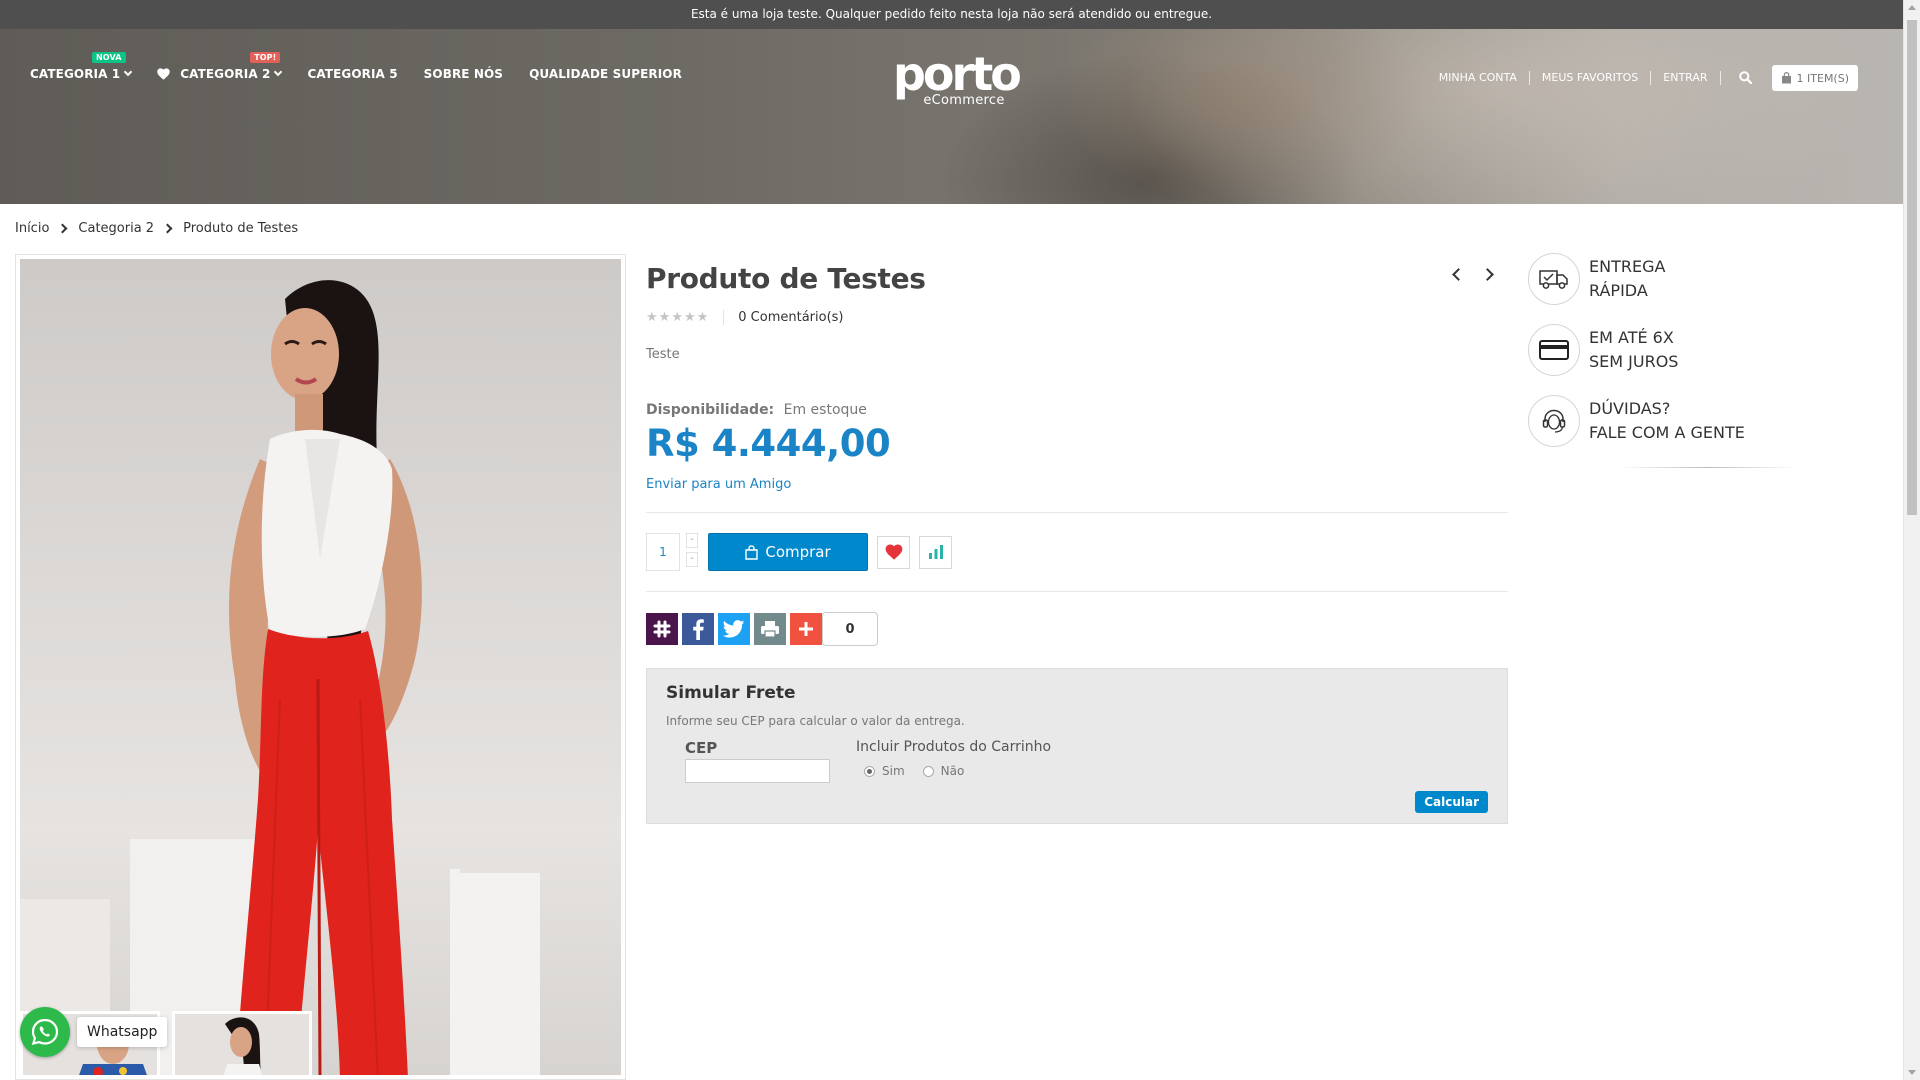  What do you see at coordinates (1451, 802) in the screenshot?
I see `calculate-button: Calcular` at bounding box center [1451, 802].